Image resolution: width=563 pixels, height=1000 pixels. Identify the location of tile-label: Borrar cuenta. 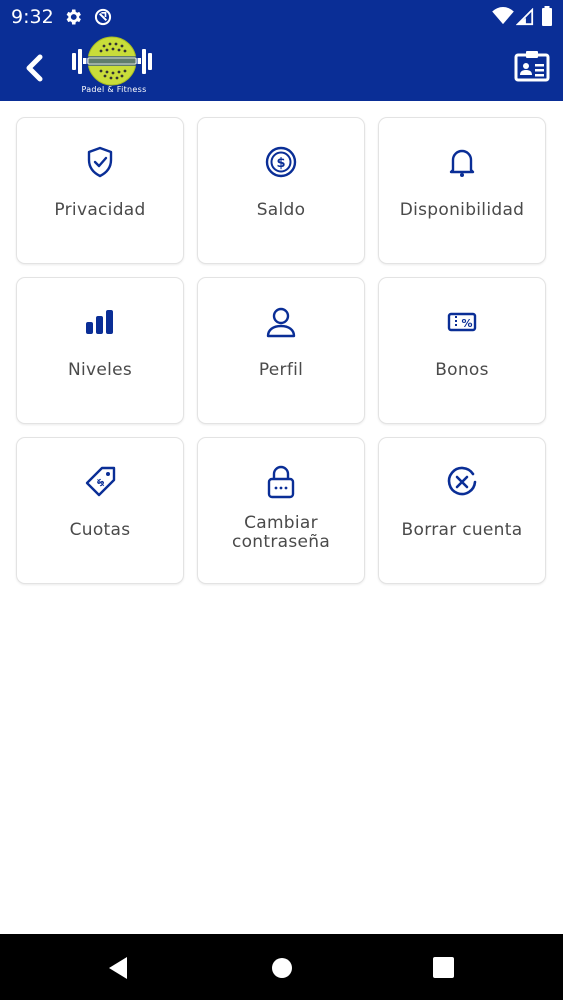
(462, 530).